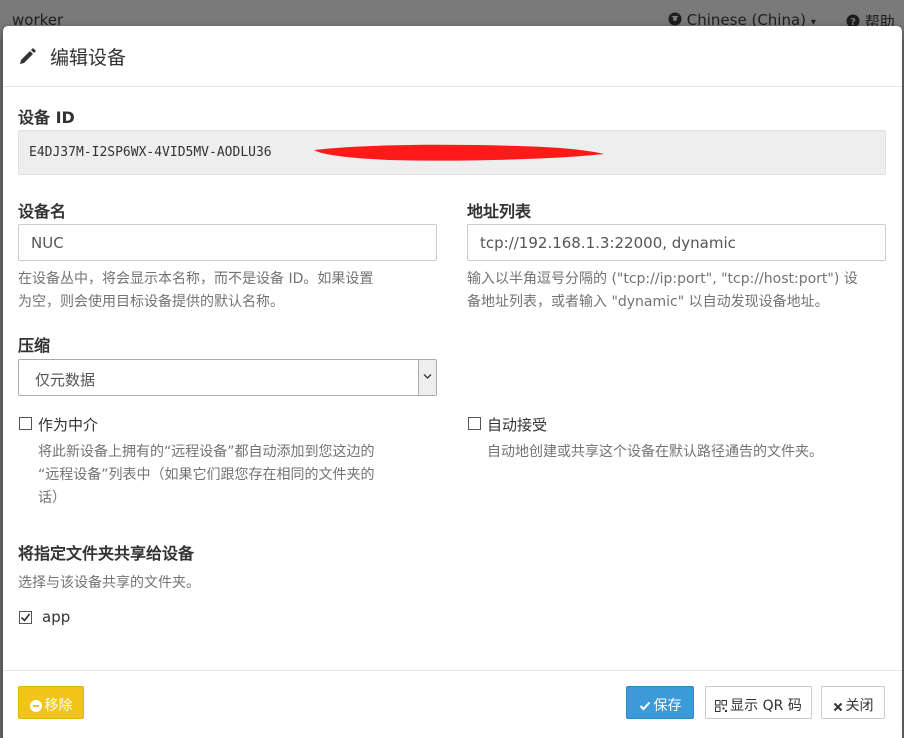  What do you see at coordinates (150, 152) in the screenshot?
I see `device-id-value: E4DJ37M-I2SP6WX-4VID5MV-AODLU36` at bounding box center [150, 152].